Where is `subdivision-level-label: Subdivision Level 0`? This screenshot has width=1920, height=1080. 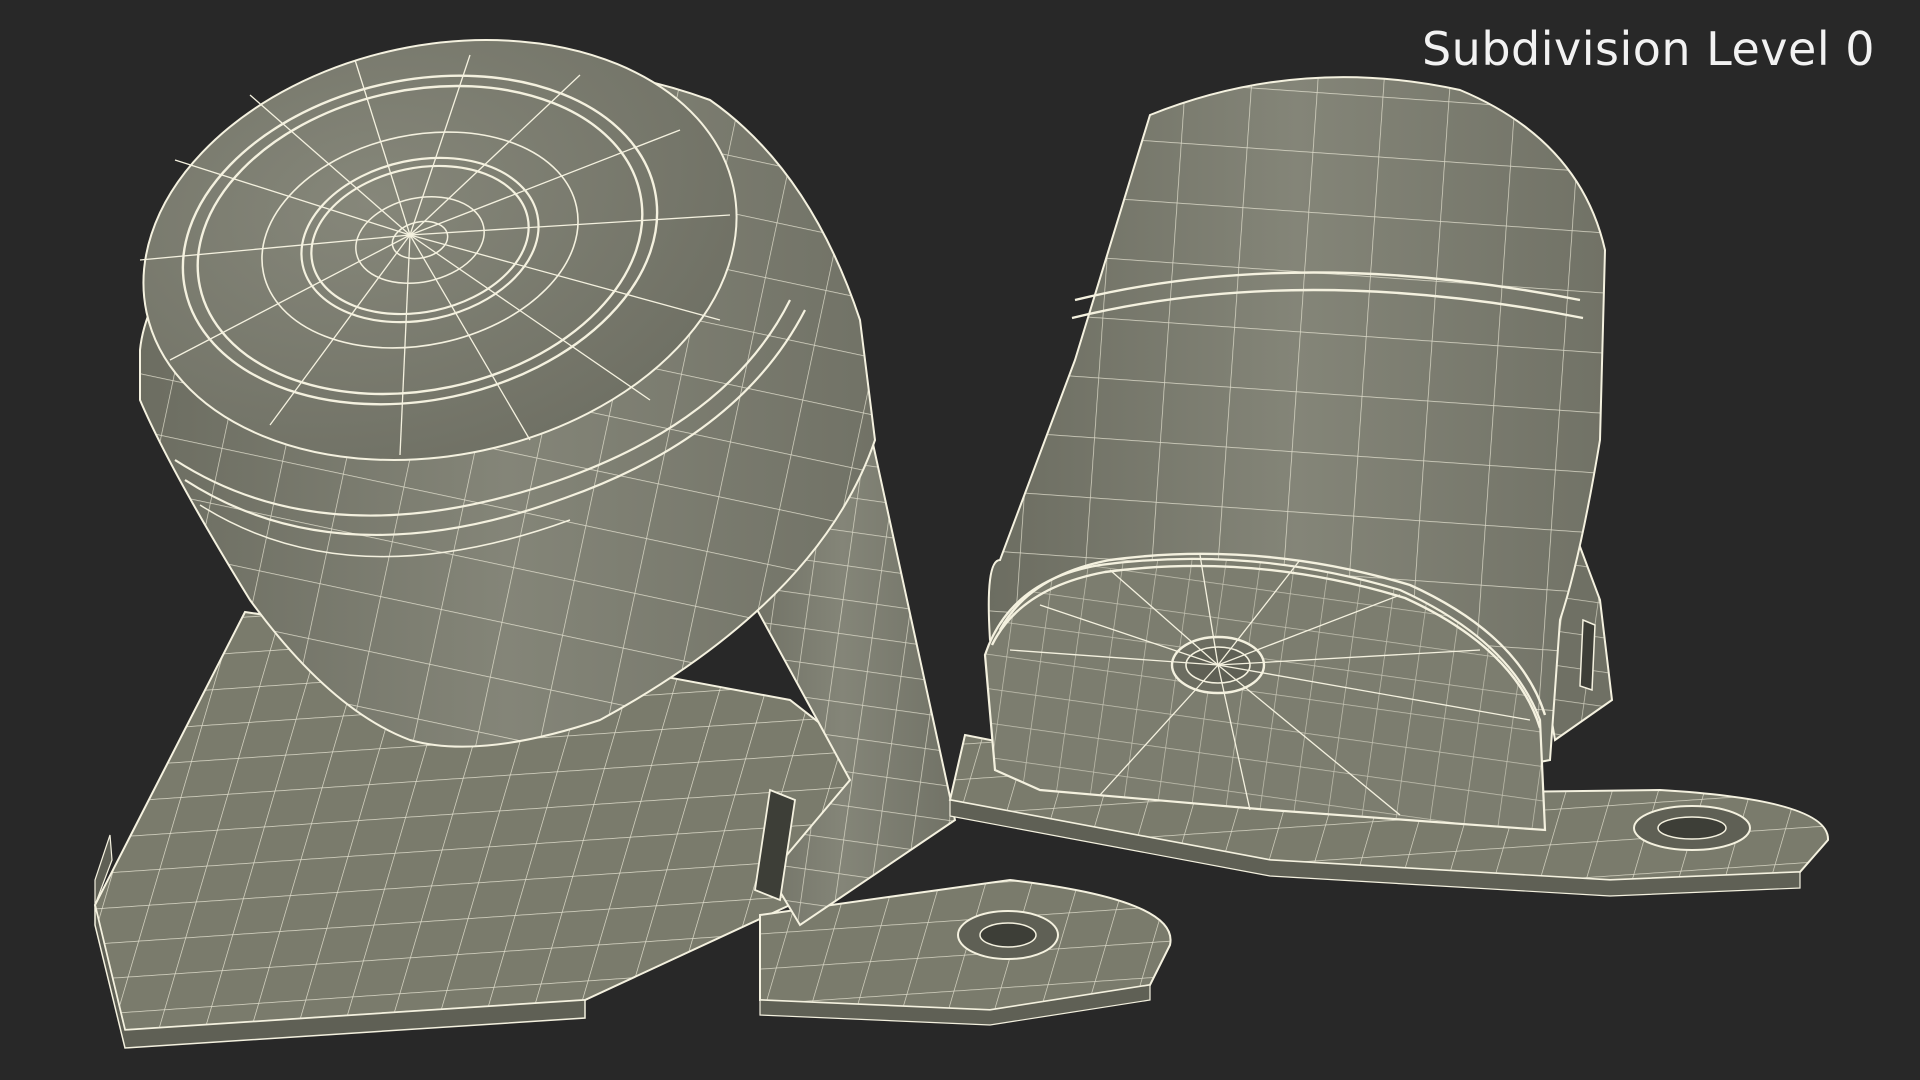
subdivision-level-label: Subdivision Level 0 is located at coordinates (1648, 49).